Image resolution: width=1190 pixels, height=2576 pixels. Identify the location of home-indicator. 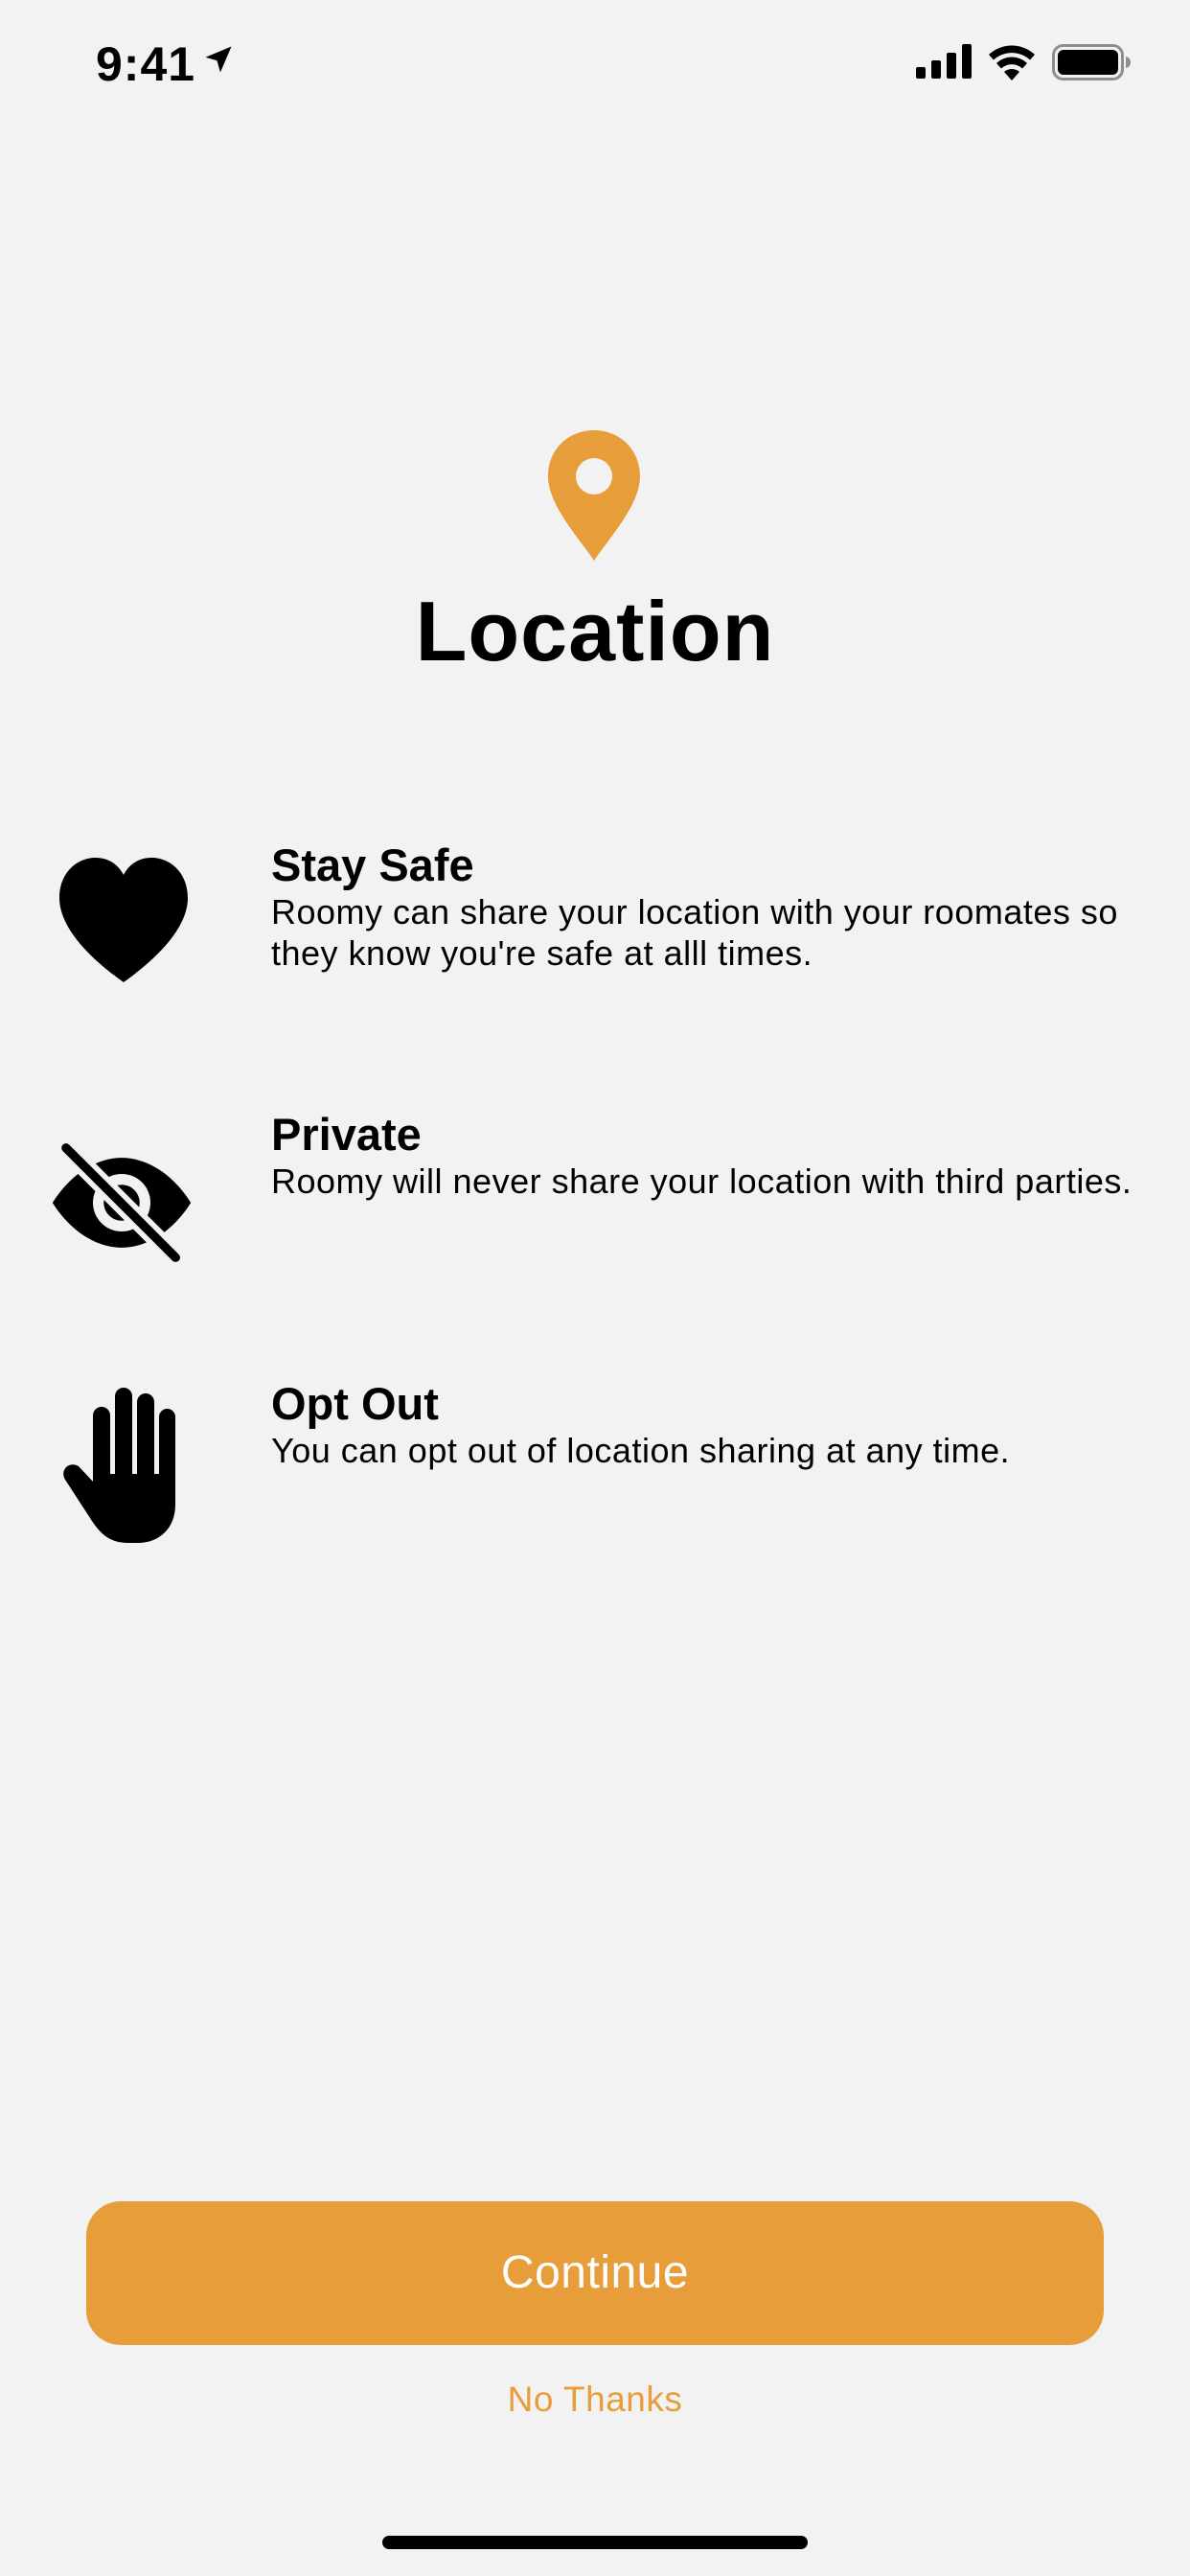
(595, 2542).